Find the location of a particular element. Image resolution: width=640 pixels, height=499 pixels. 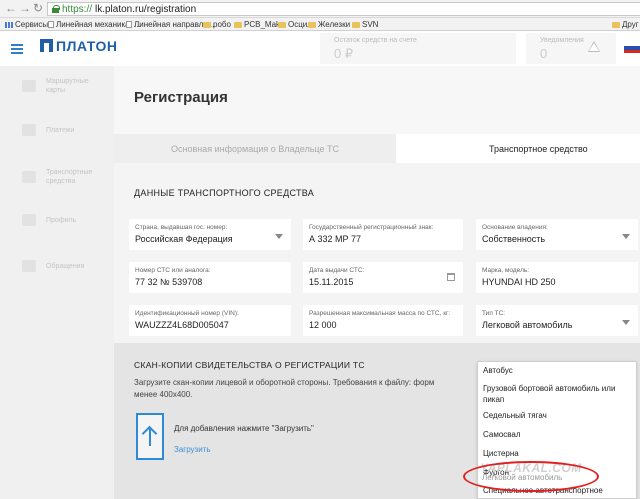

tab-owner-info: Основная информация о Владельце ТС is located at coordinates (255, 148).